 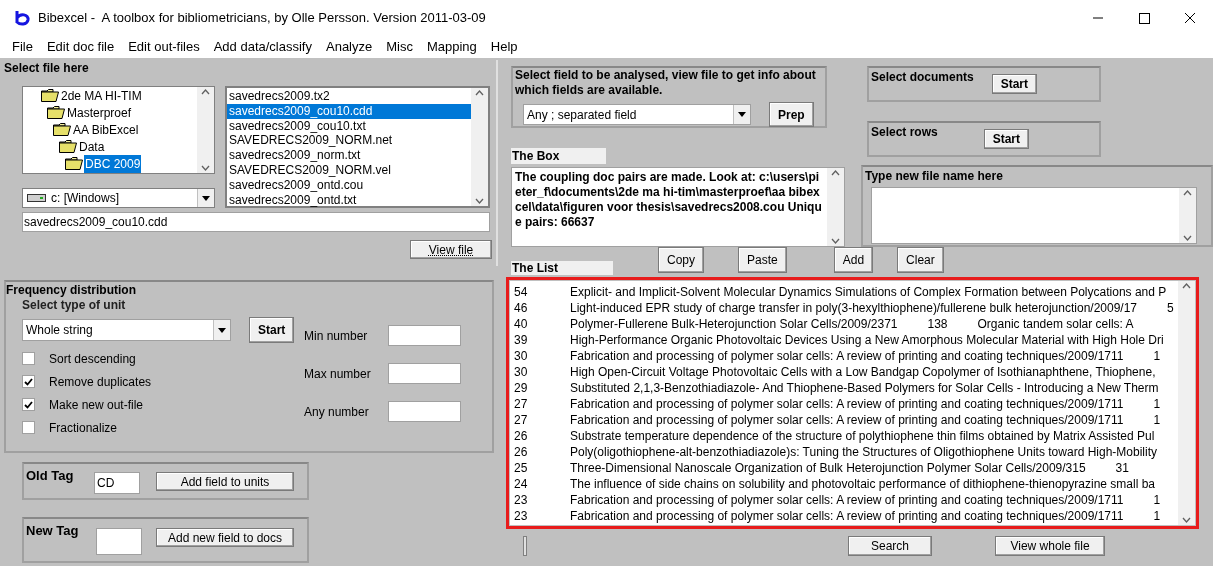 I want to click on count-cell-text: 29, so click(x=521, y=388).